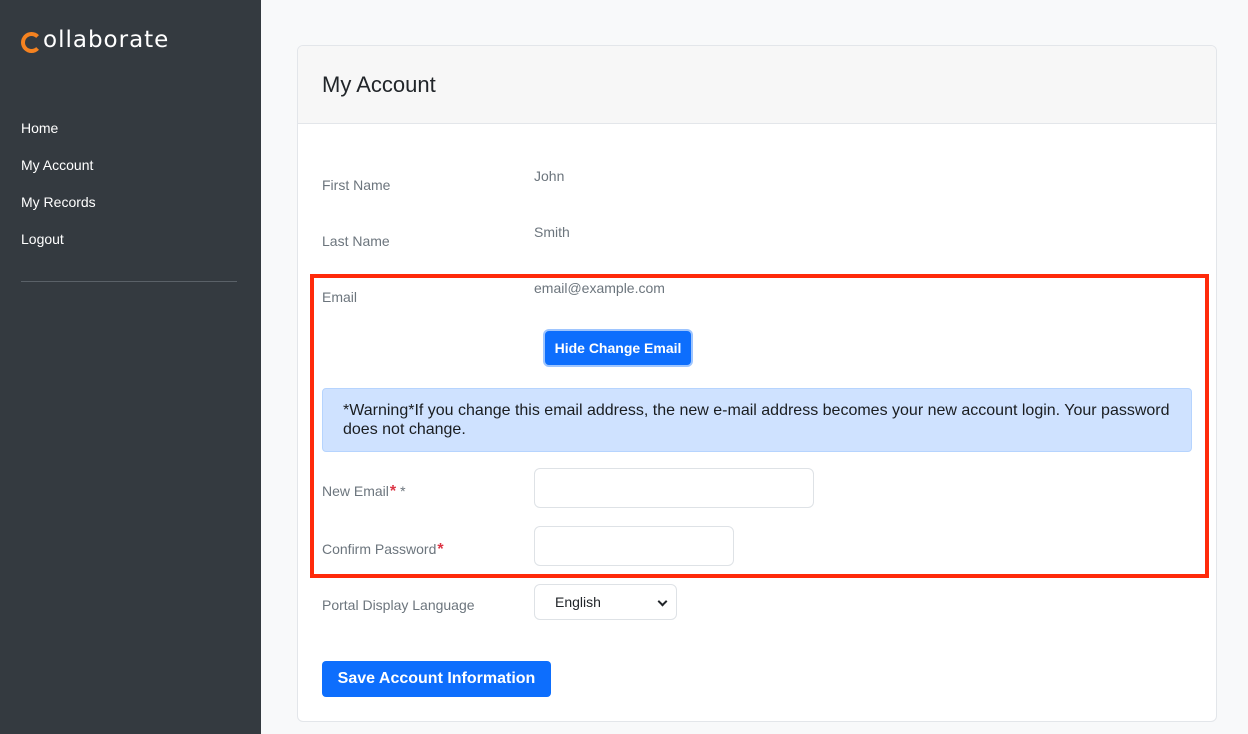 The width and height of the screenshot is (1248, 734). I want to click on first-name-value: John, so click(549, 176).